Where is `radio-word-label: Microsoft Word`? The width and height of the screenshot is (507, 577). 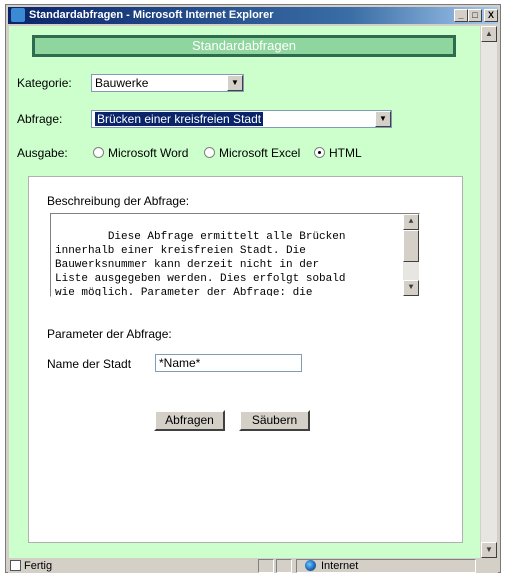 radio-word-label: Microsoft Word is located at coordinates (148, 153).